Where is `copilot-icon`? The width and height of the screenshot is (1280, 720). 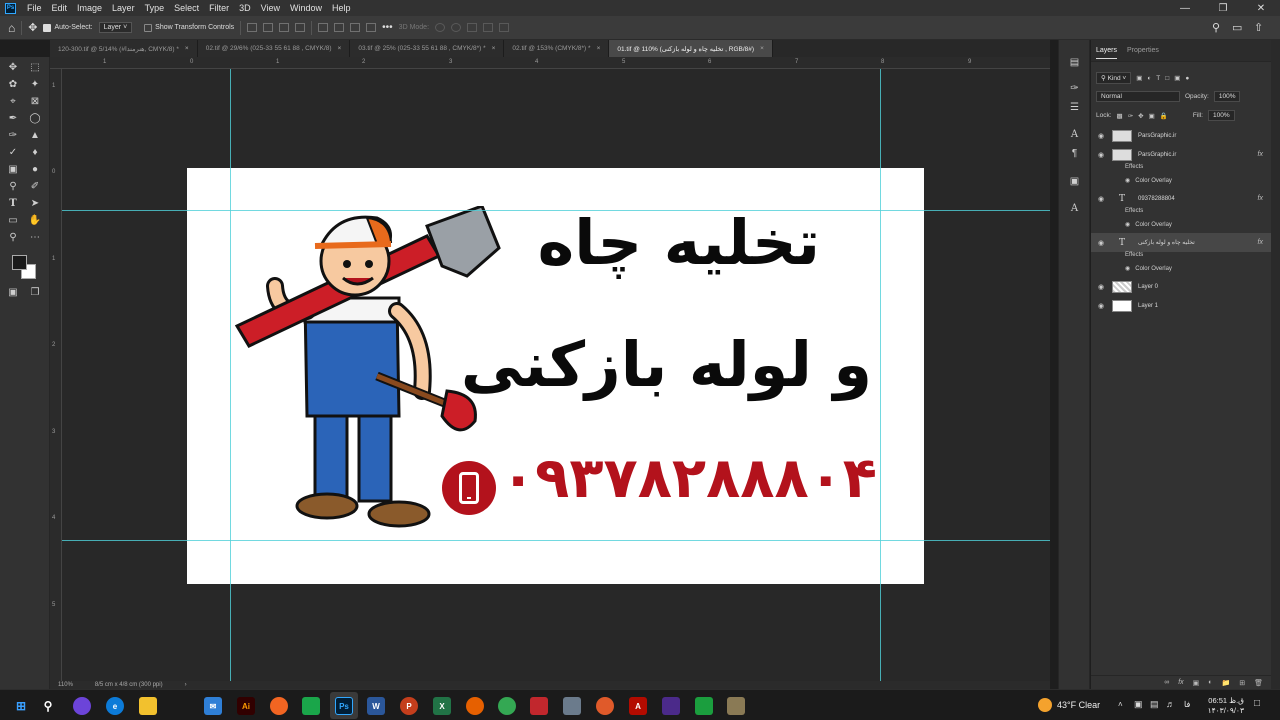 copilot-icon is located at coordinates (82, 706).